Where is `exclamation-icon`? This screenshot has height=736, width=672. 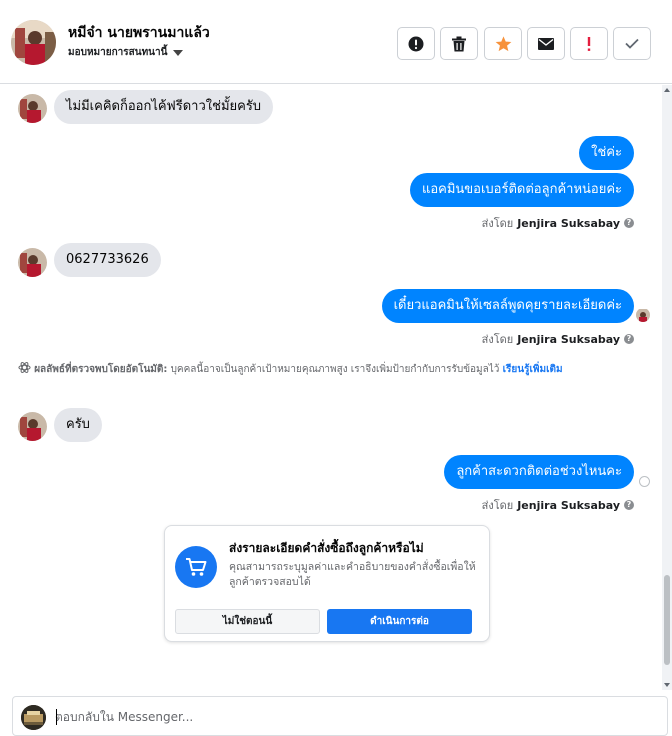
exclamation-icon is located at coordinates (589, 43).